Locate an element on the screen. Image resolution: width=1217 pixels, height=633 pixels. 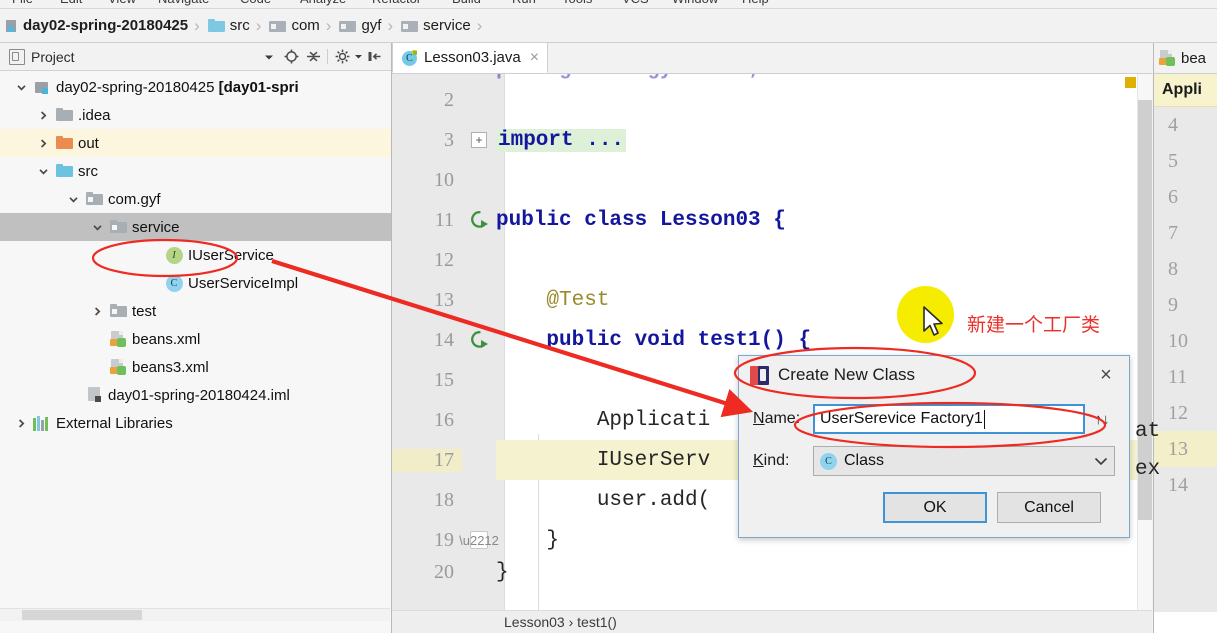
menu-item-tools: Tools is located at coordinates (577, 3).